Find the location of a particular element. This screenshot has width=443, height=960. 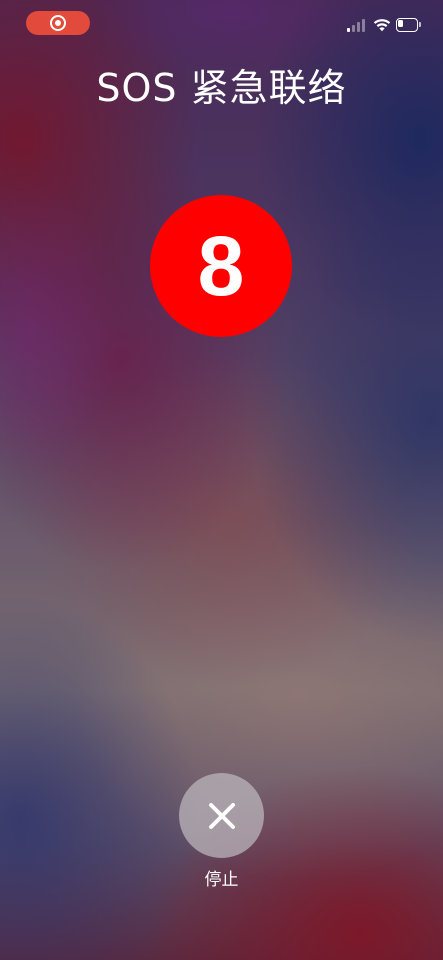

battery-cap is located at coordinates (420, 24).